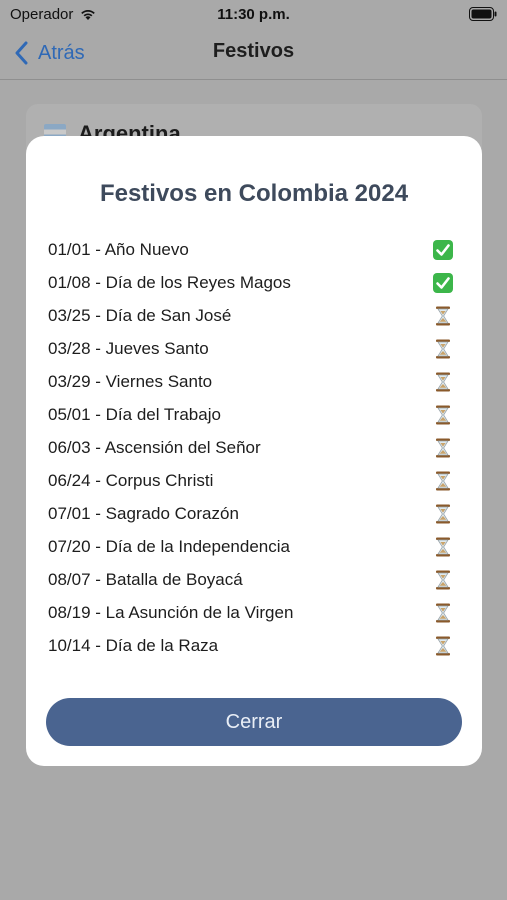 This screenshot has height=900, width=507. What do you see at coordinates (133, 645) in the screenshot?
I see `holiday-label: 10/14 - Día de la Raza` at bounding box center [133, 645].